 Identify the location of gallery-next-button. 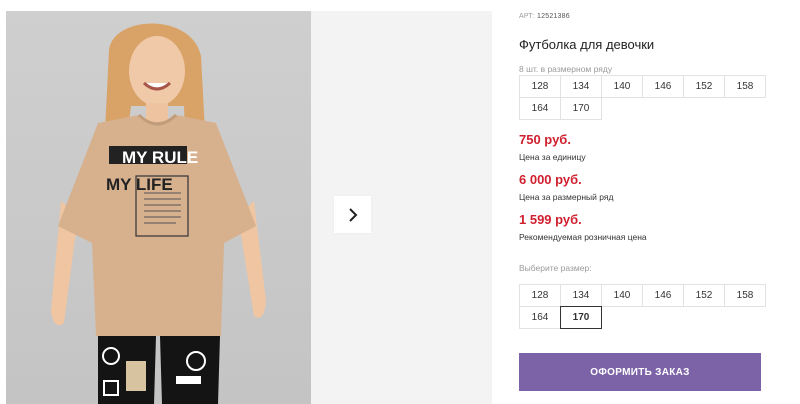
(352, 214).